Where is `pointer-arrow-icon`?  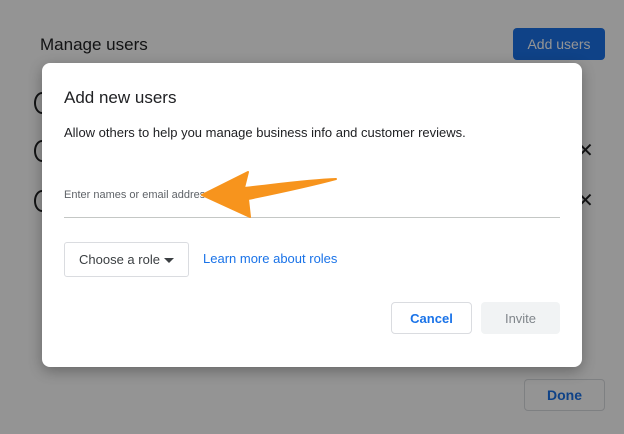 pointer-arrow-icon is located at coordinates (269, 194).